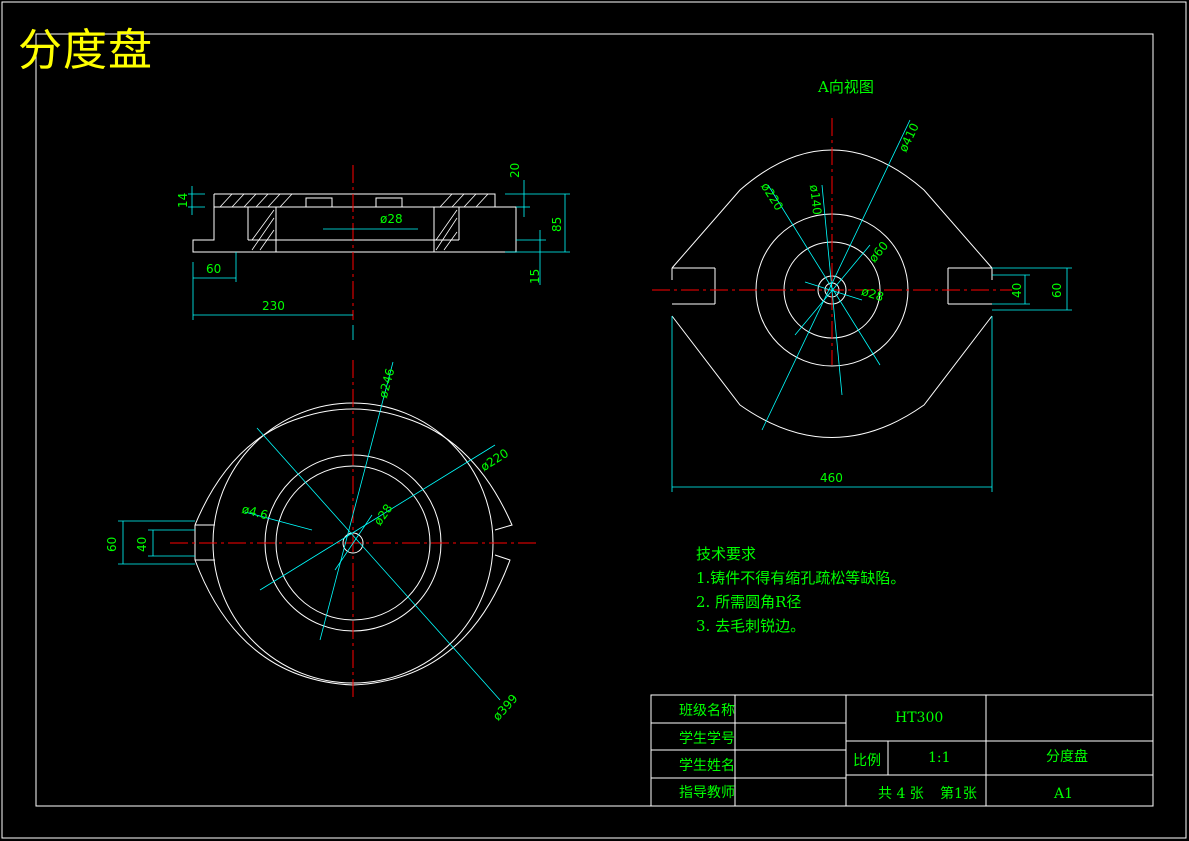  What do you see at coordinates (831, 478) in the screenshot?
I see `dim-label: 460` at bounding box center [831, 478].